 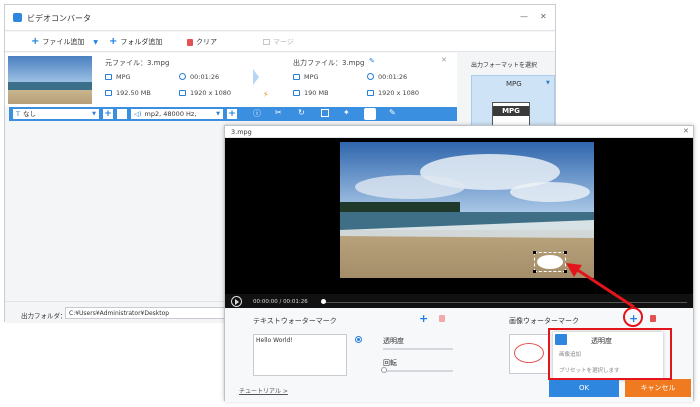 What do you see at coordinates (278, 112) in the screenshot?
I see `cut-icon: ✂` at bounding box center [278, 112].